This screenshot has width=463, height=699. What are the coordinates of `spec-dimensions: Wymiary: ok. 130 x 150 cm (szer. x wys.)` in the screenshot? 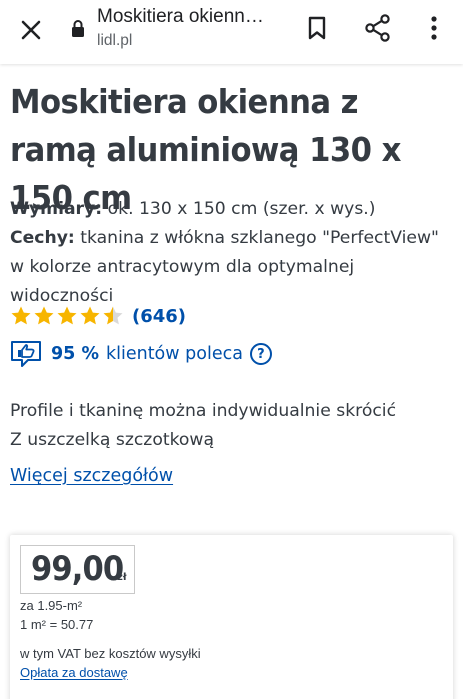 It's located at (232, 209).